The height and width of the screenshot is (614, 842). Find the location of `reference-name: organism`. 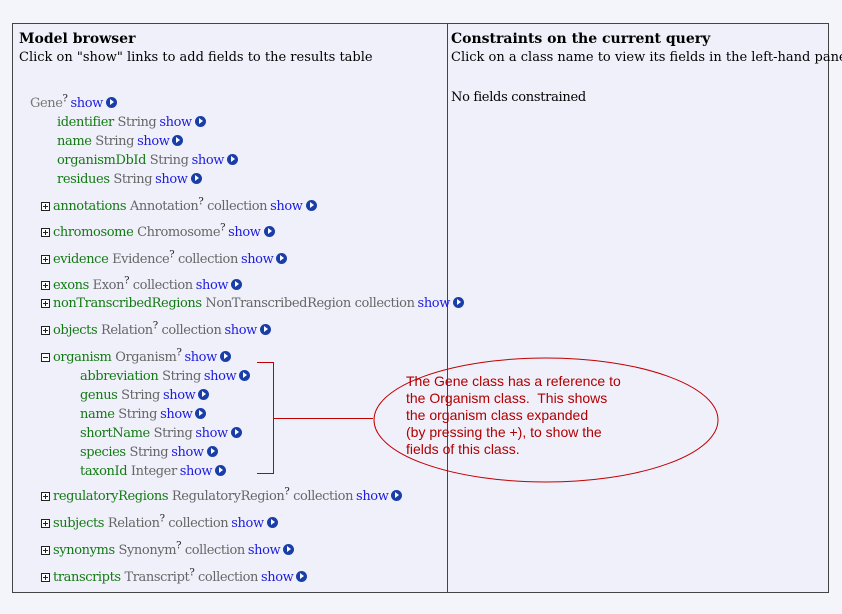

reference-name: organism is located at coordinates (82, 357).